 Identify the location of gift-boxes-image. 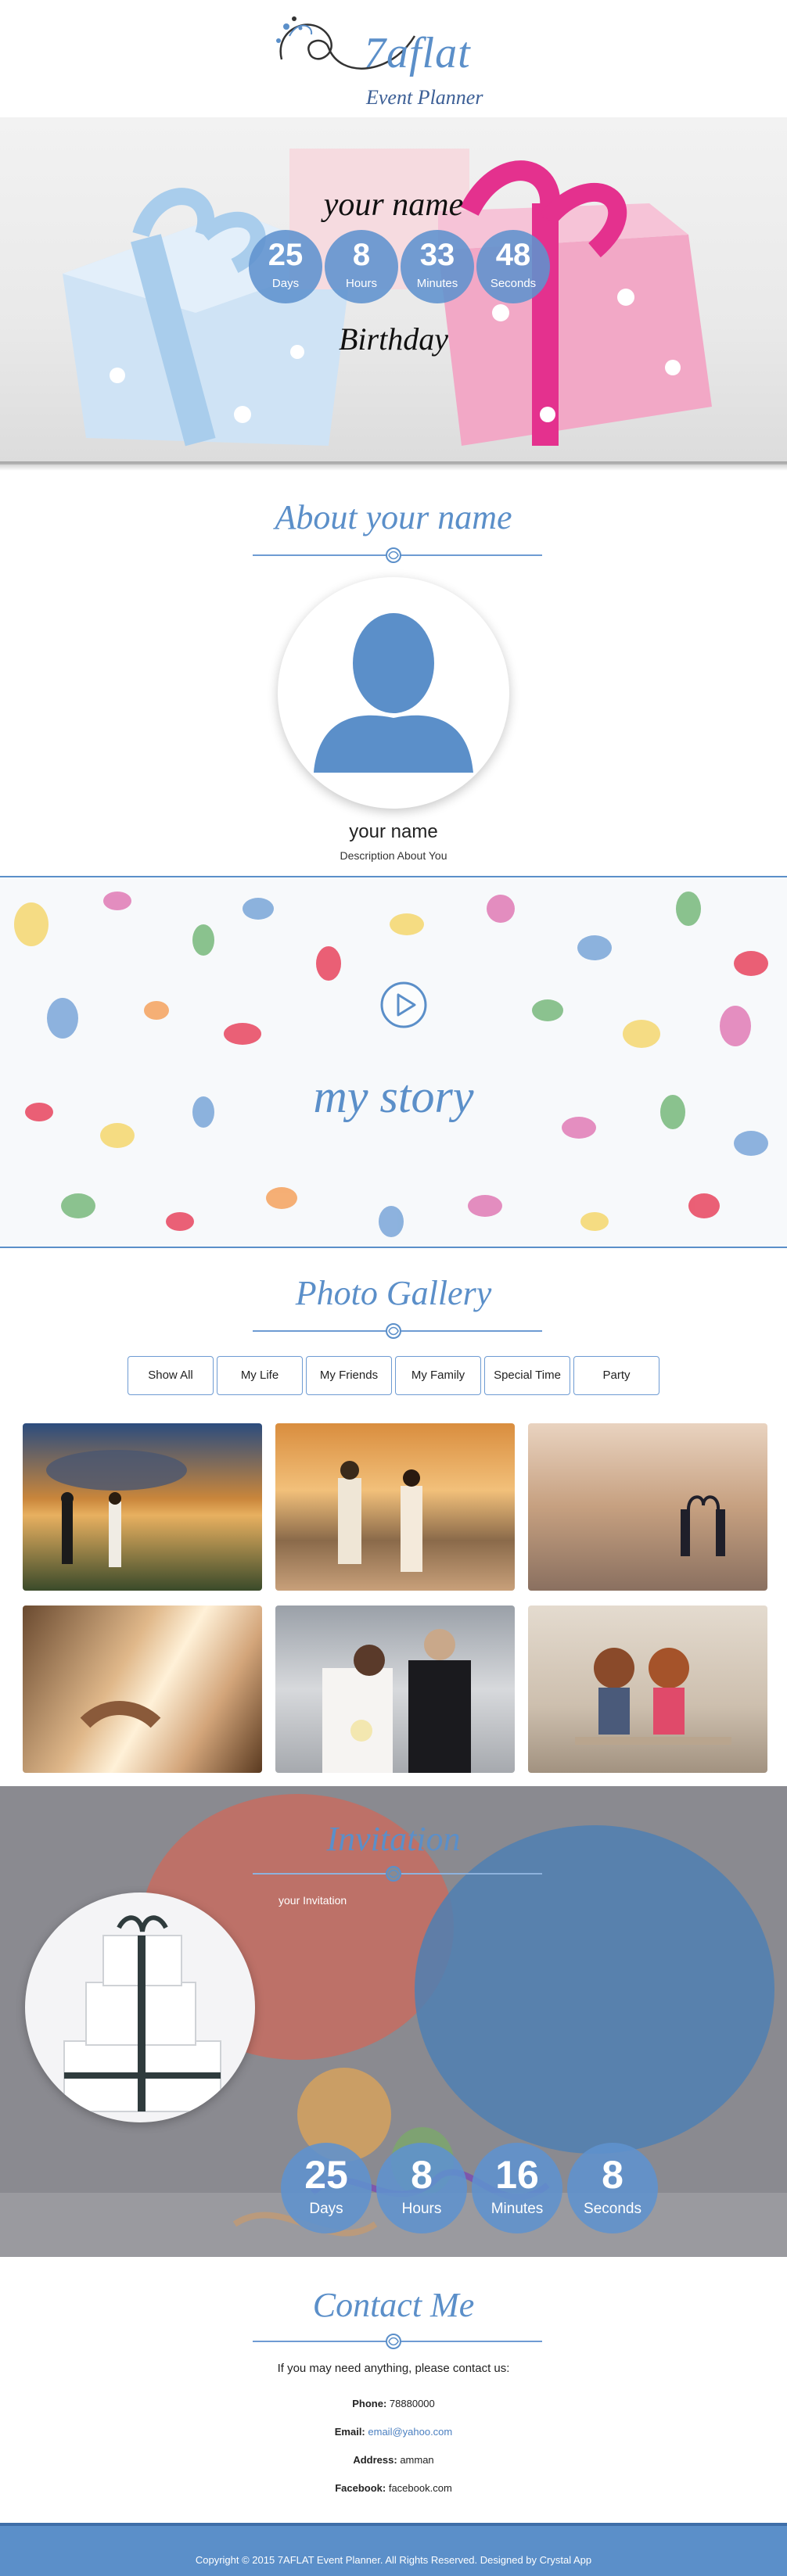
(388, 298).